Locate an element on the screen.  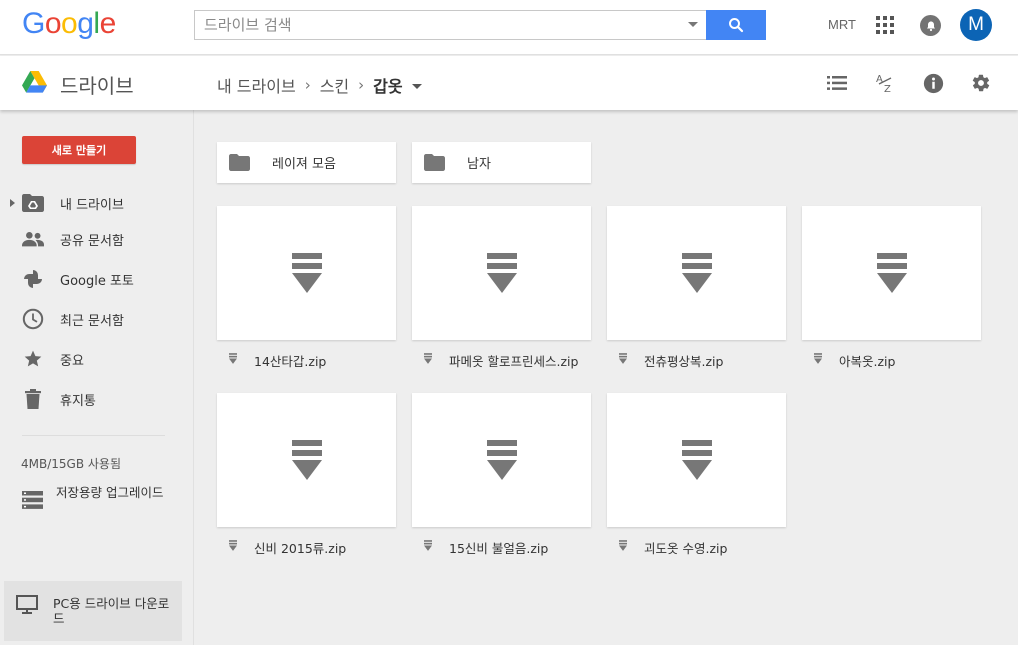
file-item: 괴도옷 수영.zip is located at coordinates (696, 474).